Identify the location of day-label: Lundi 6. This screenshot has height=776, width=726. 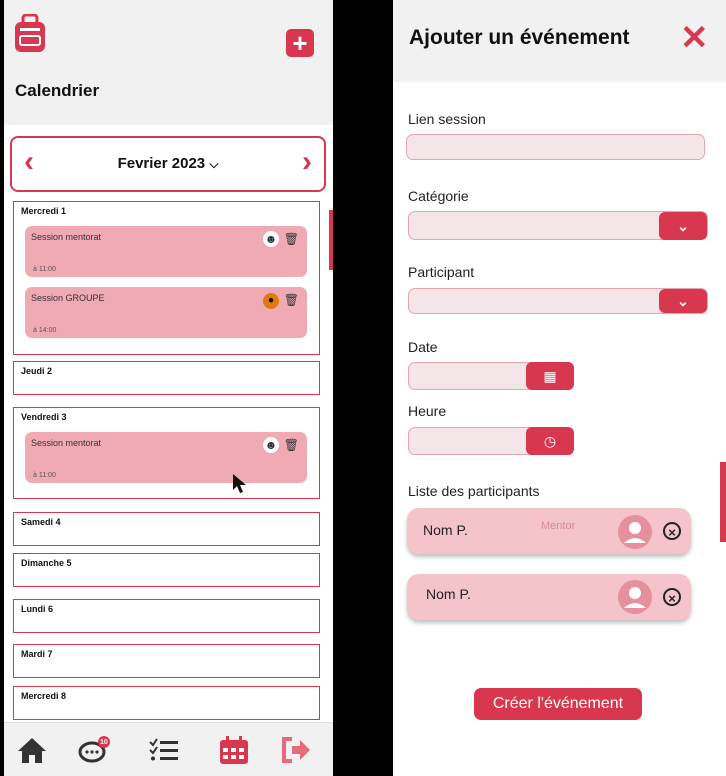
(37, 609).